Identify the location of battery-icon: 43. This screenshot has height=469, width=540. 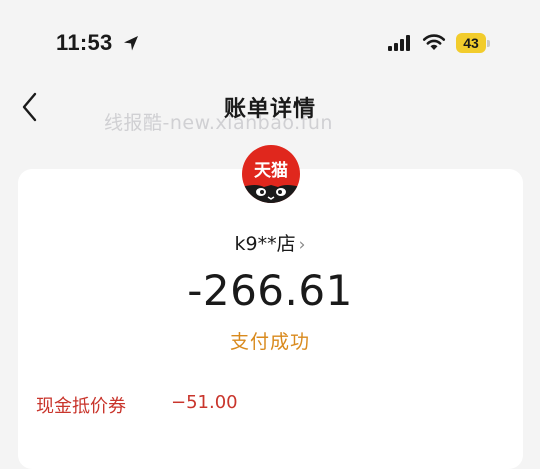
(473, 43).